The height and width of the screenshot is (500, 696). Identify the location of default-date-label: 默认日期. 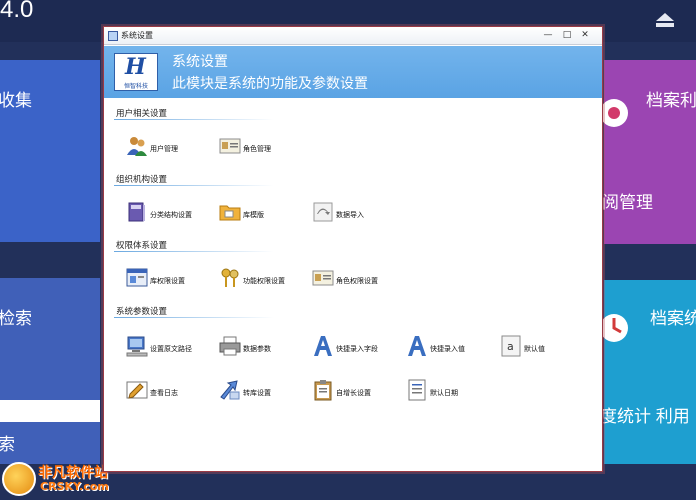
(444, 393).